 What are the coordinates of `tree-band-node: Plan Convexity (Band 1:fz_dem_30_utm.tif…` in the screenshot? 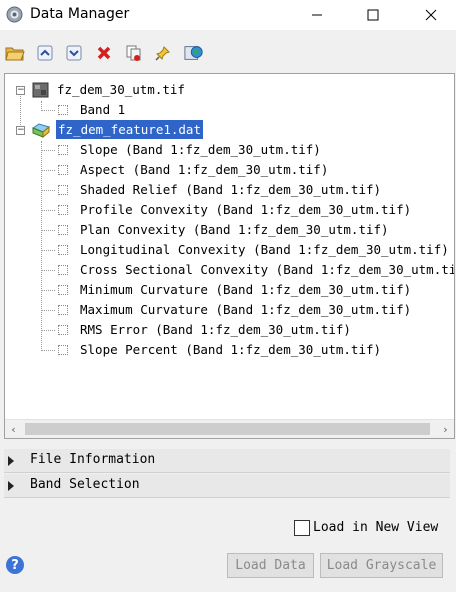 It's located at (234, 229).